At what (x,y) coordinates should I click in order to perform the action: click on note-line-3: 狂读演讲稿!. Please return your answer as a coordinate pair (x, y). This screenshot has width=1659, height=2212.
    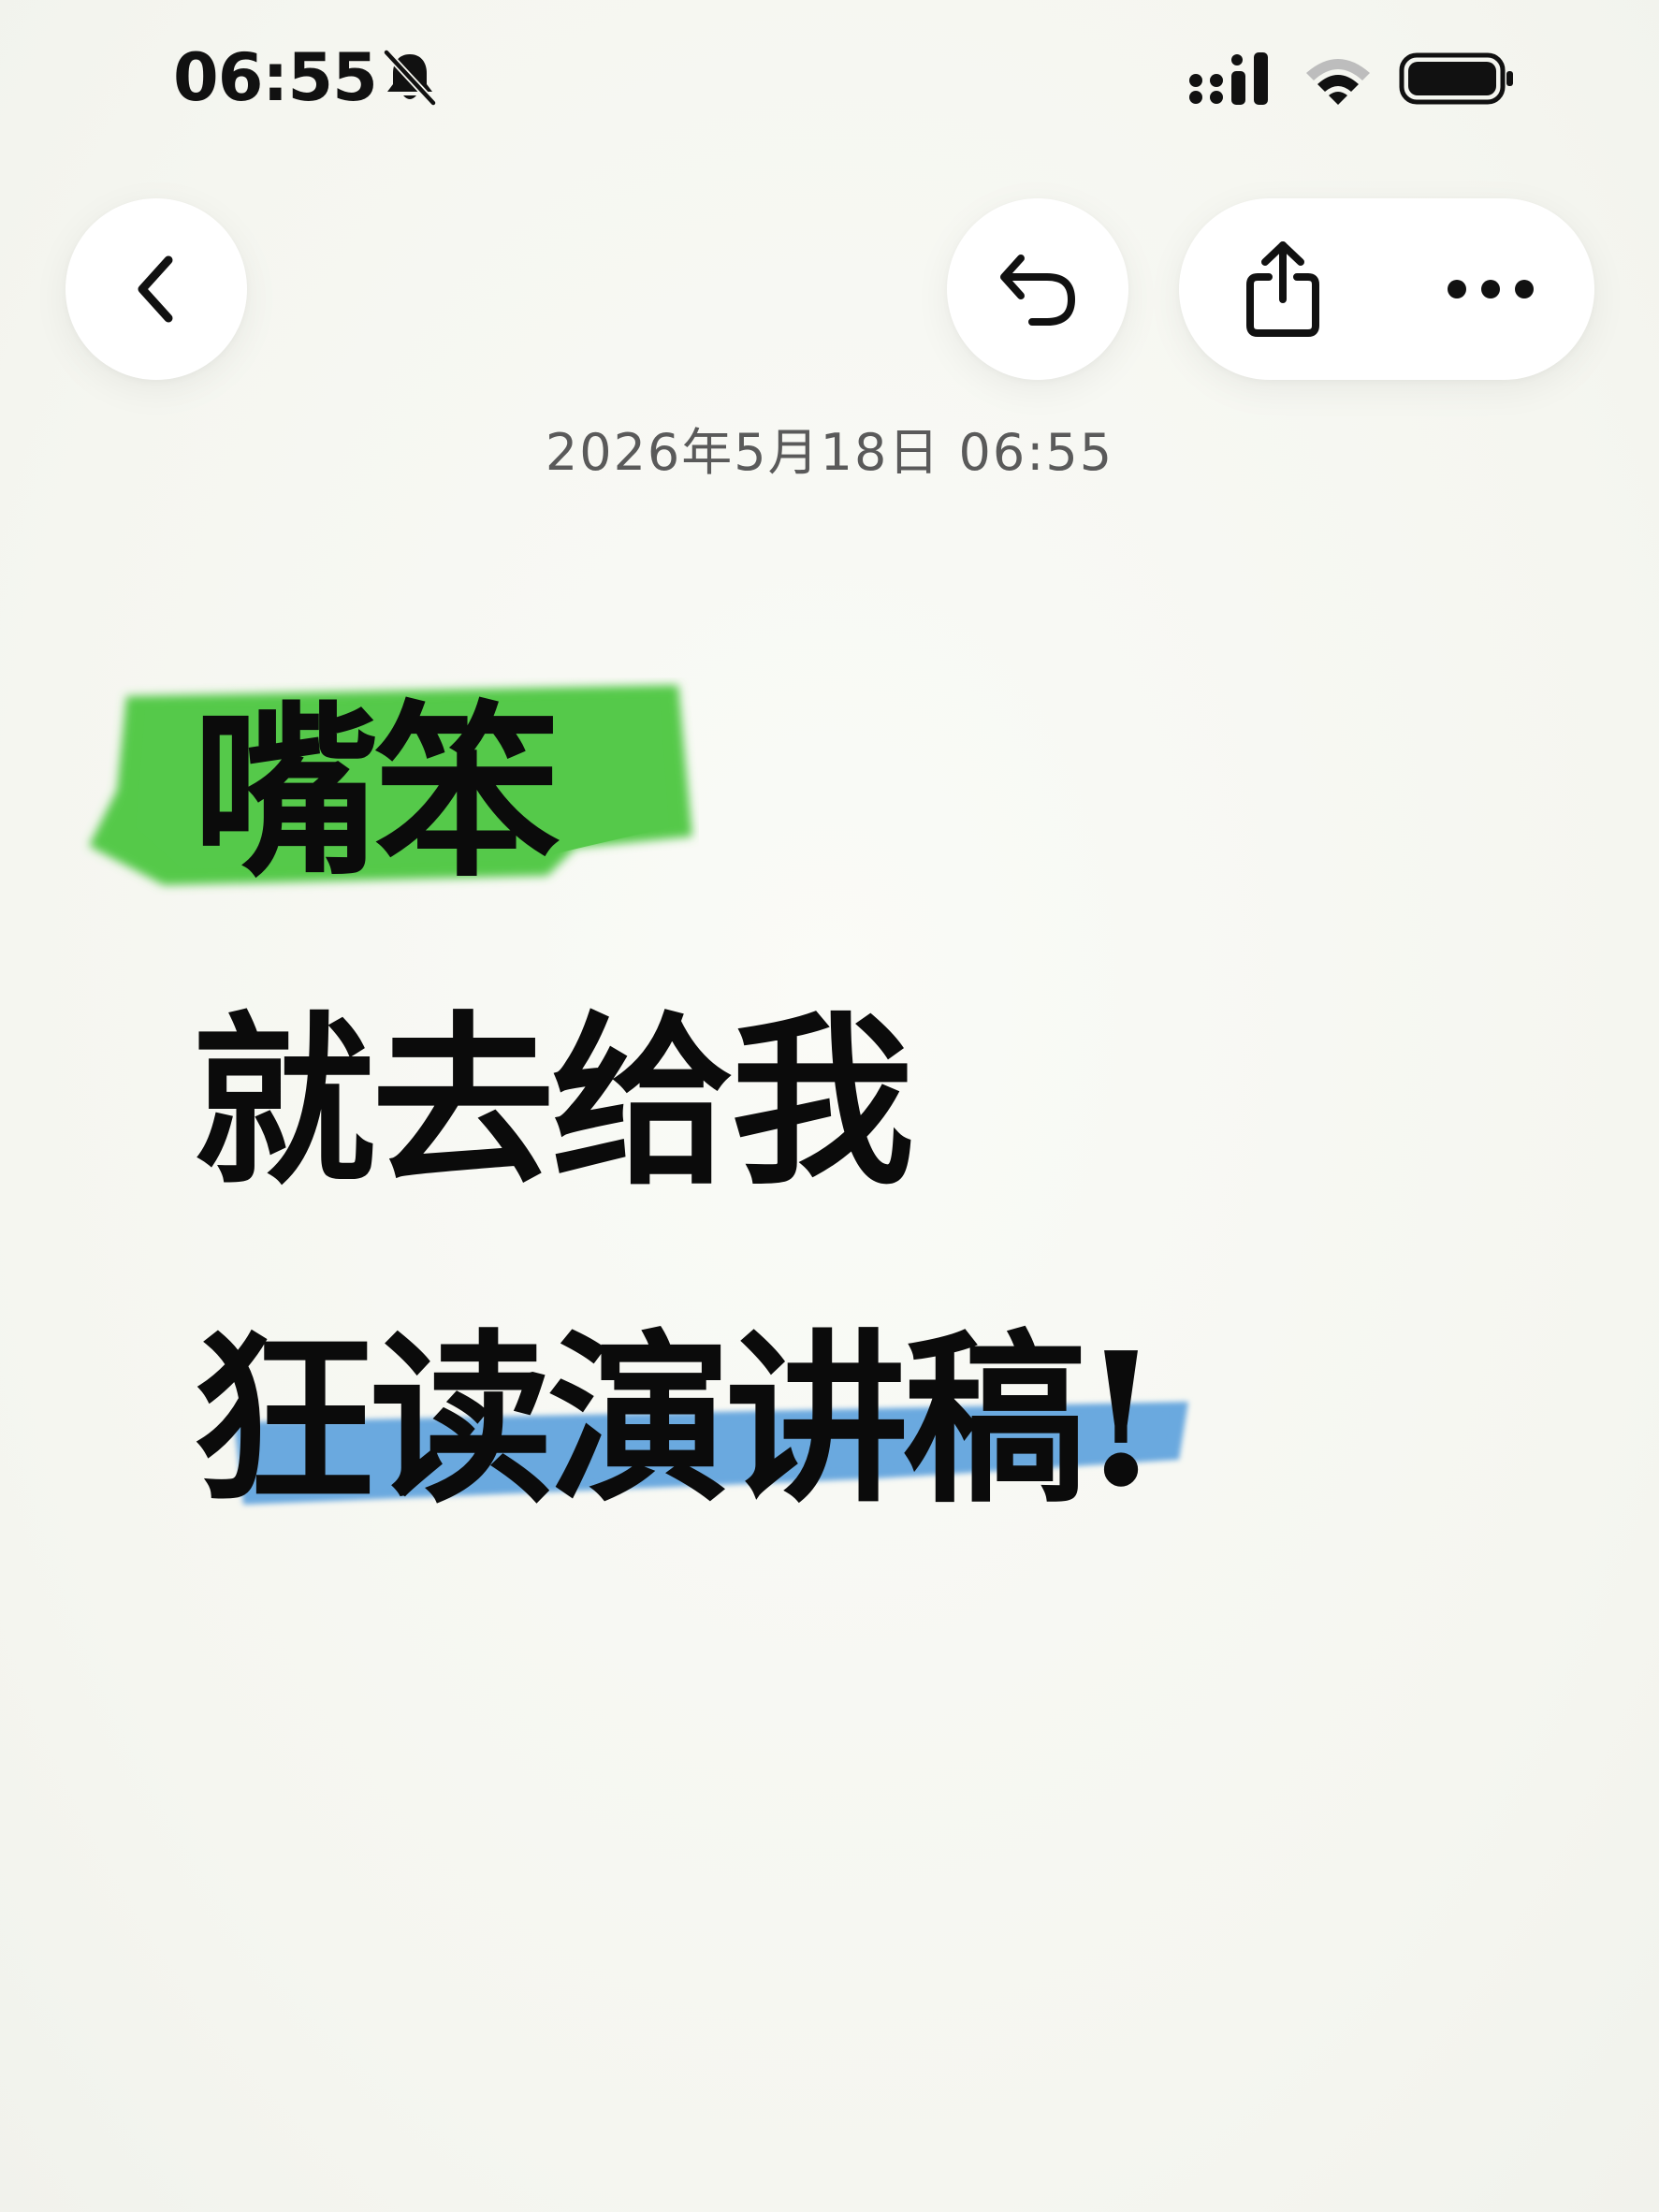
    Looking at the image, I should click on (676, 1420).